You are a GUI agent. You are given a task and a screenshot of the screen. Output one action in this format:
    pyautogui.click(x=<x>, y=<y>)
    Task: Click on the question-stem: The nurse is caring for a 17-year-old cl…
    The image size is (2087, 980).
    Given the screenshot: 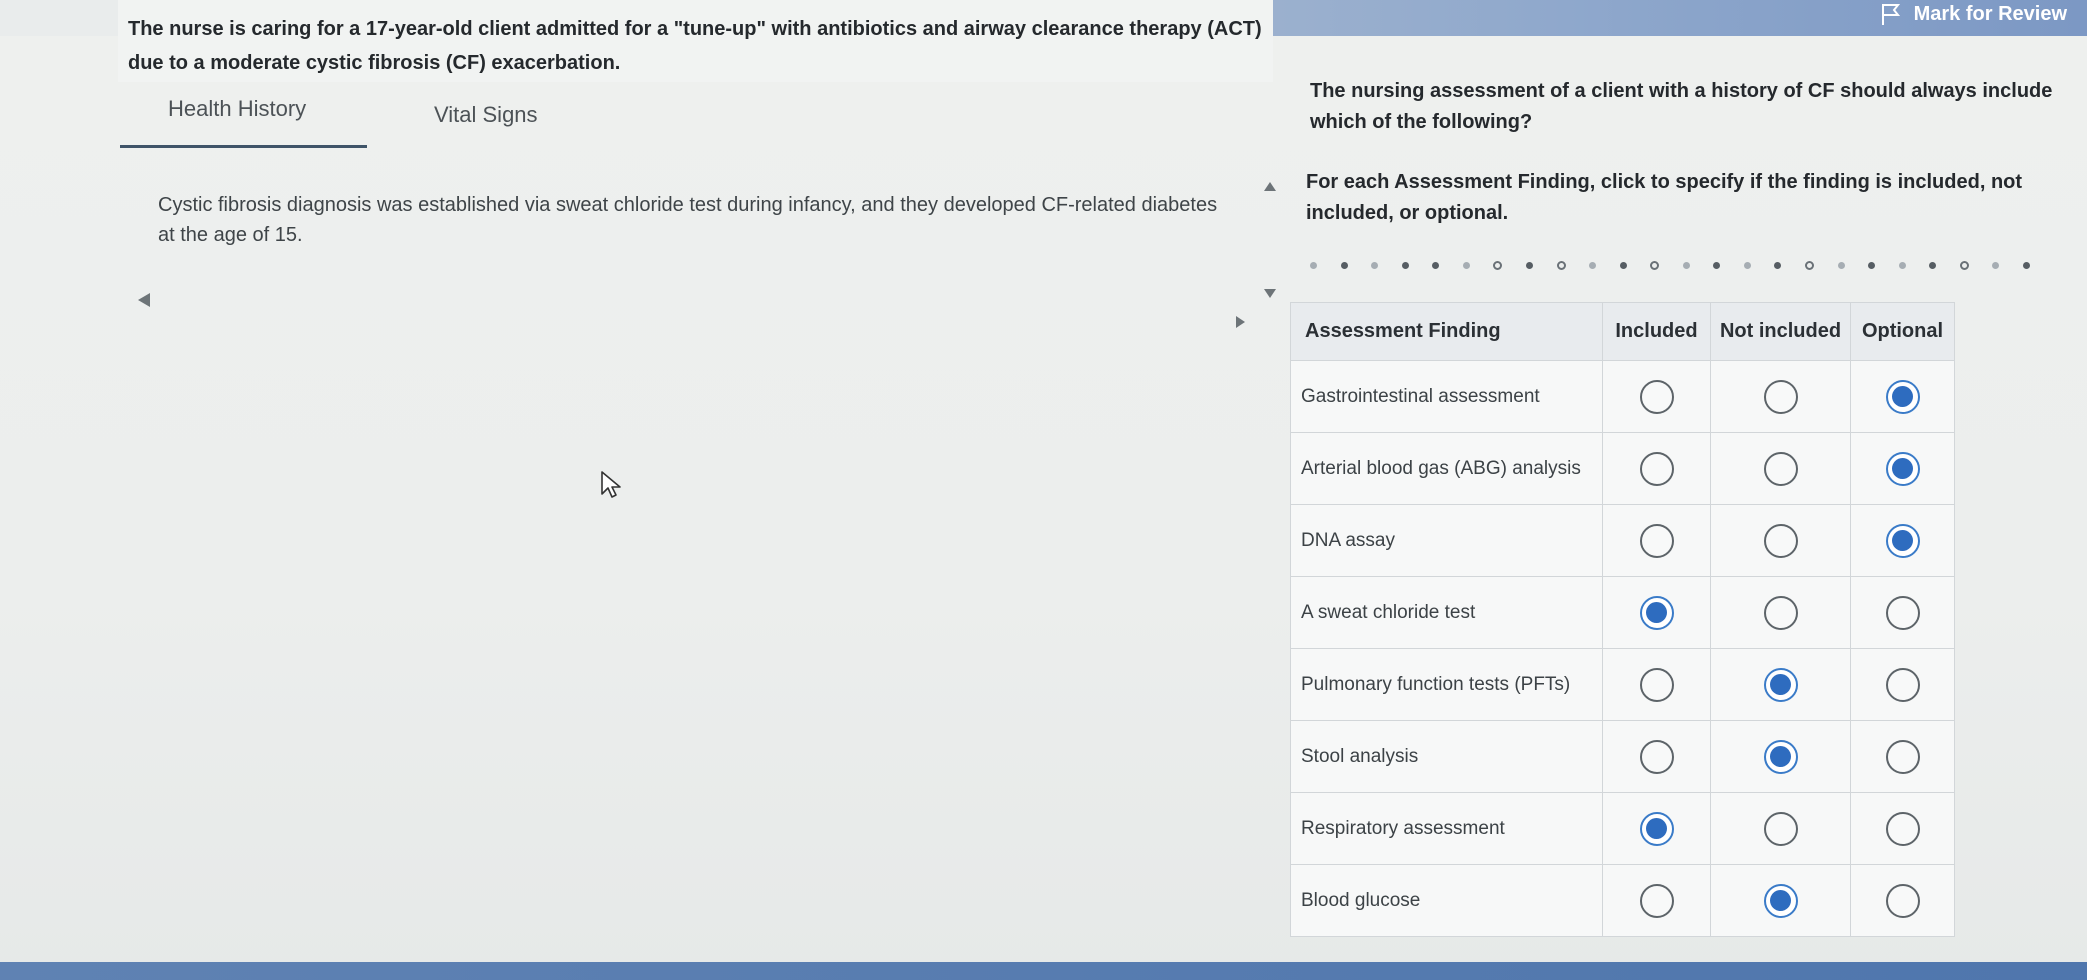 What is the action you would take?
    pyautogui.click(x=695, y=46)
    